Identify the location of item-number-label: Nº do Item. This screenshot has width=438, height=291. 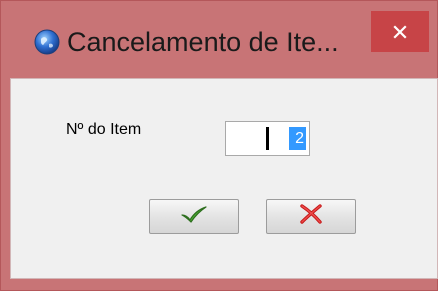
(104, 129).